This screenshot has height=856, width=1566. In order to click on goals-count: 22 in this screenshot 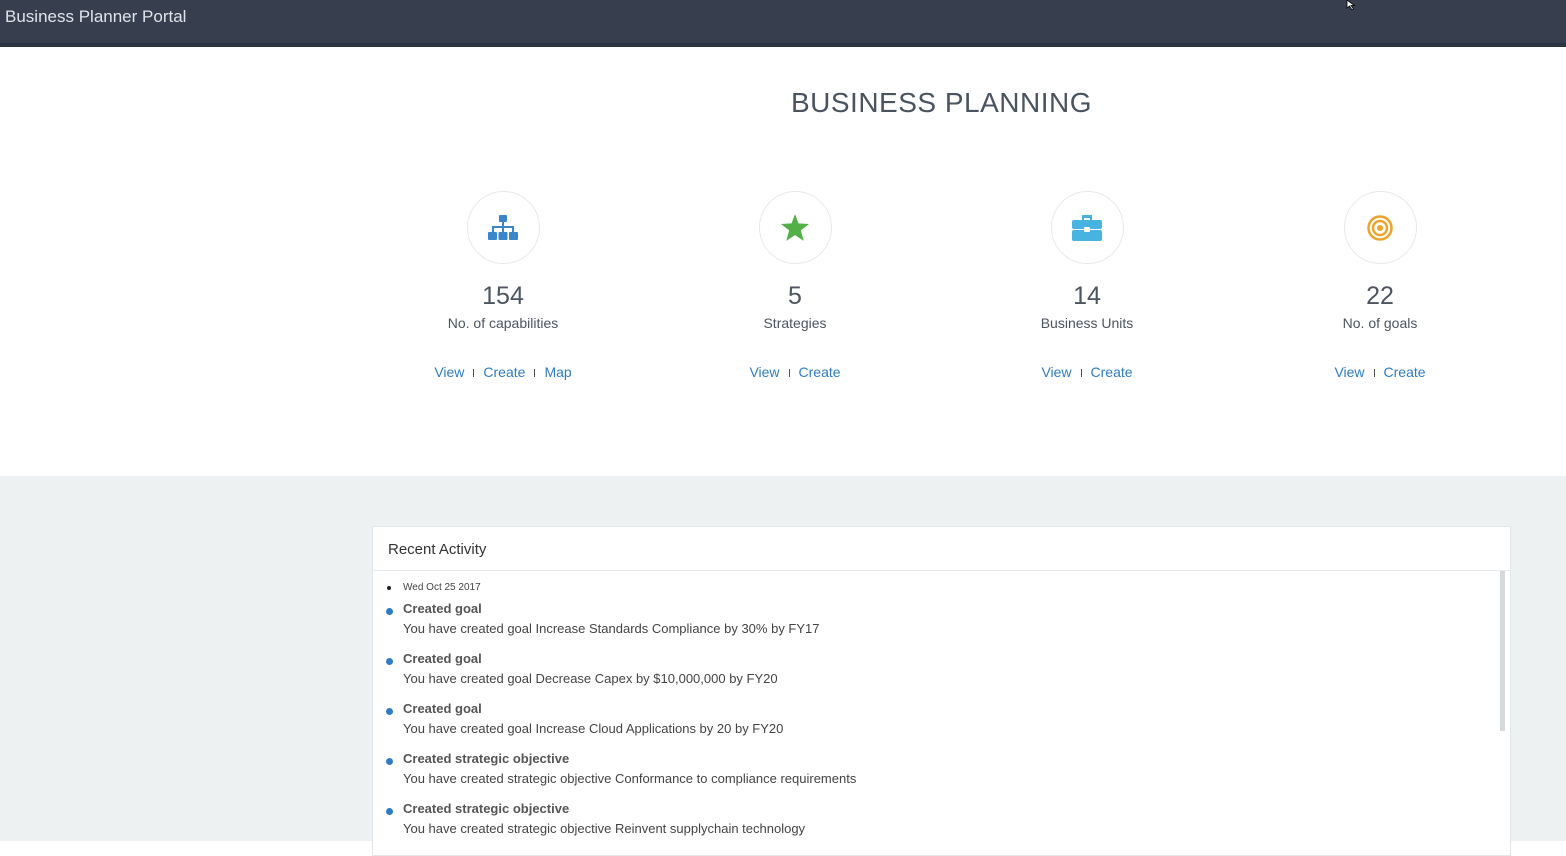, I will do `click(1380, 296)`.